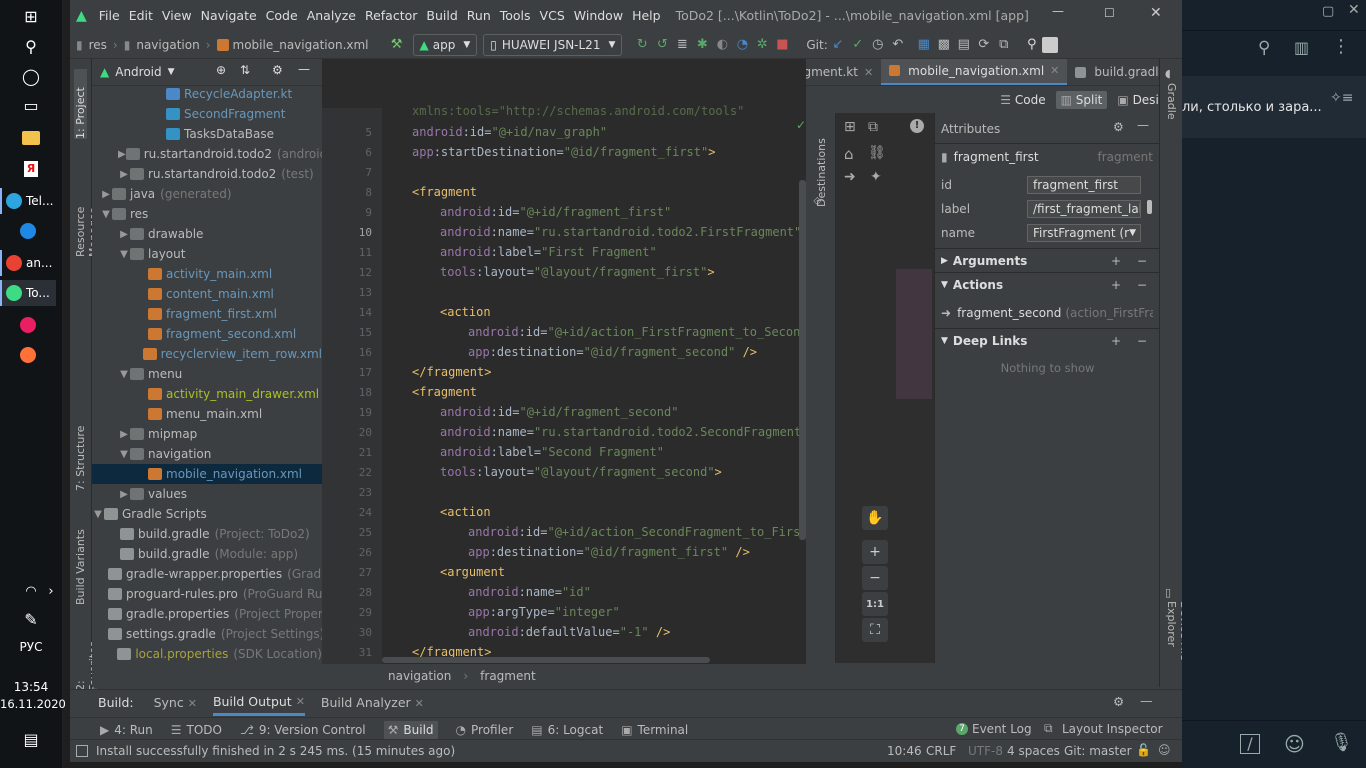 The height and width of the screenshot is (768, 1366). Describe the element at coordinates (1047, 313) in the screenshot. I see `action-item: ➜ fragment_second (action_FirstFragme` at that location.